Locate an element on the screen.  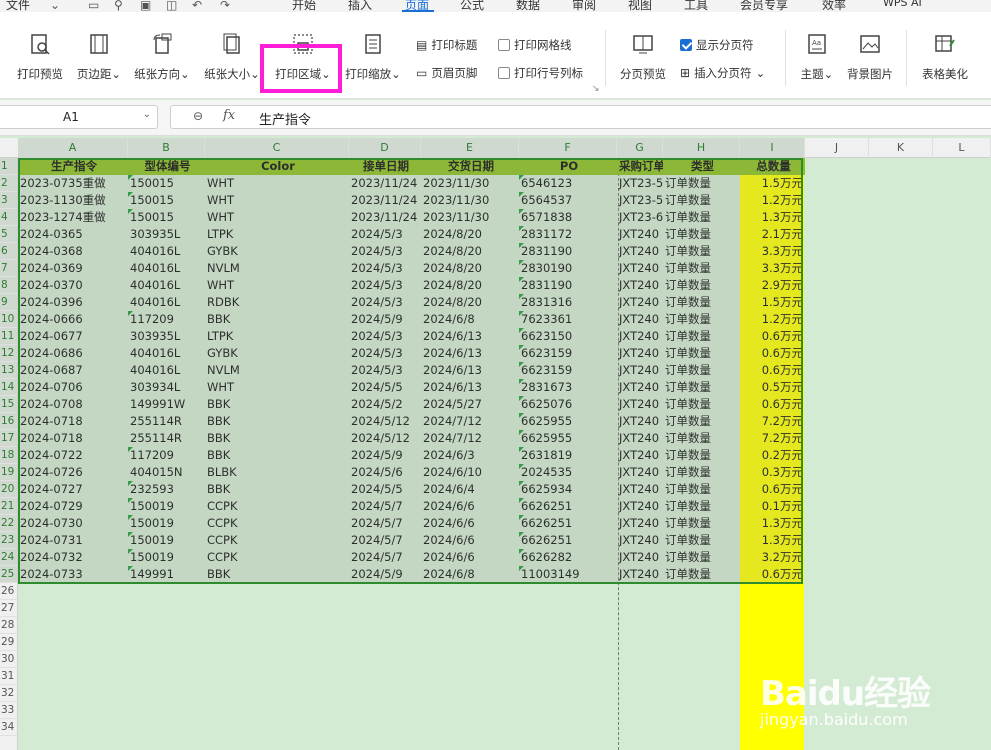
row-header: 18 is located at coordinates (8, 455).